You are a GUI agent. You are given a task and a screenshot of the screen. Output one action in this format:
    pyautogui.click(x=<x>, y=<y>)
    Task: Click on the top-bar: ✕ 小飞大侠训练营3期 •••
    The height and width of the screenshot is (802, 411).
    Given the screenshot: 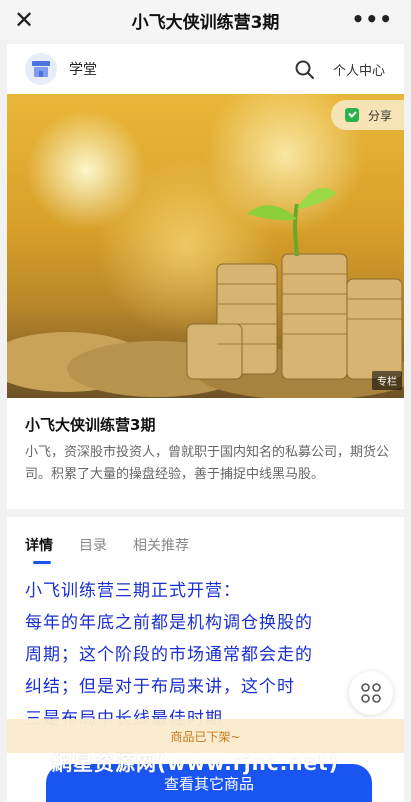 What is the action you would take?
    pyautogui.click(x=205, y=20)
    